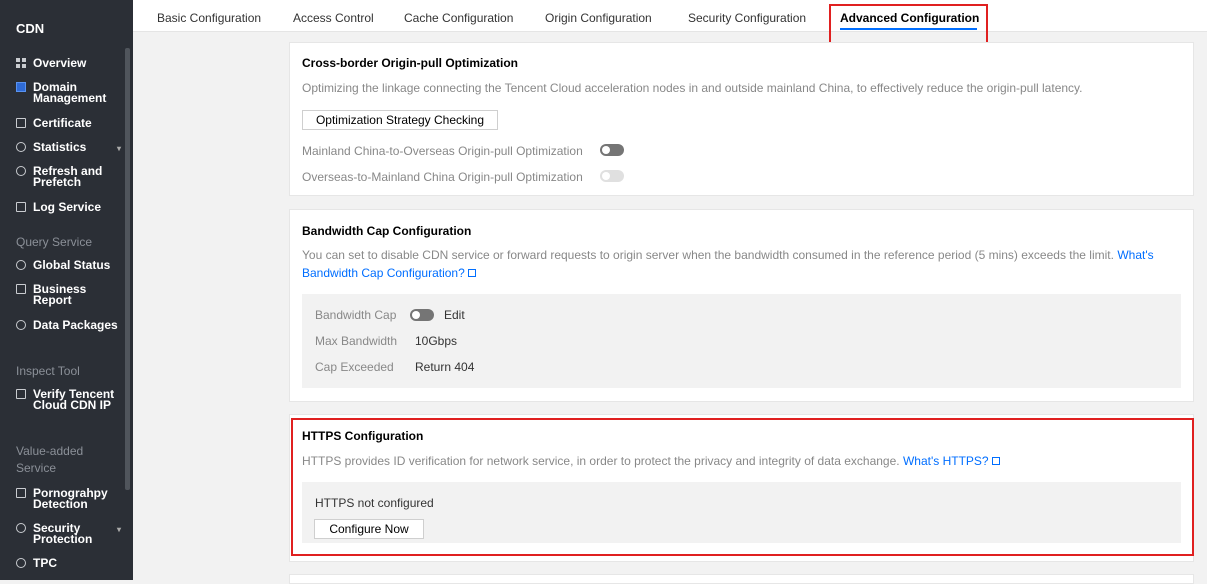 The image size is (1207, 584). I want to click on sidebar-section-inspect: Inspect Tool, so click(48, 371).